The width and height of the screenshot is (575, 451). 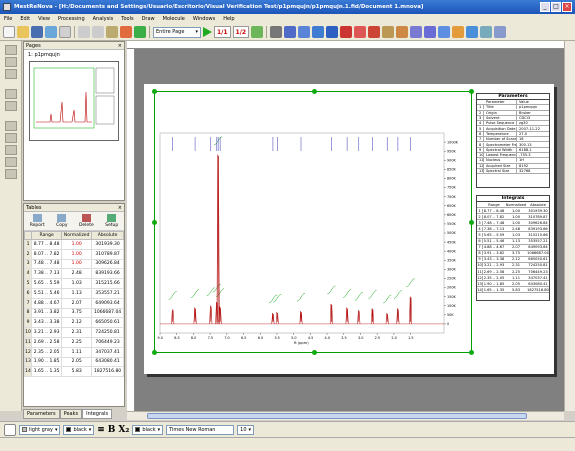 I want to click on table-row: 13 1.90 .. 1.85 2.05 643080.41, so click(x=74, y=362).